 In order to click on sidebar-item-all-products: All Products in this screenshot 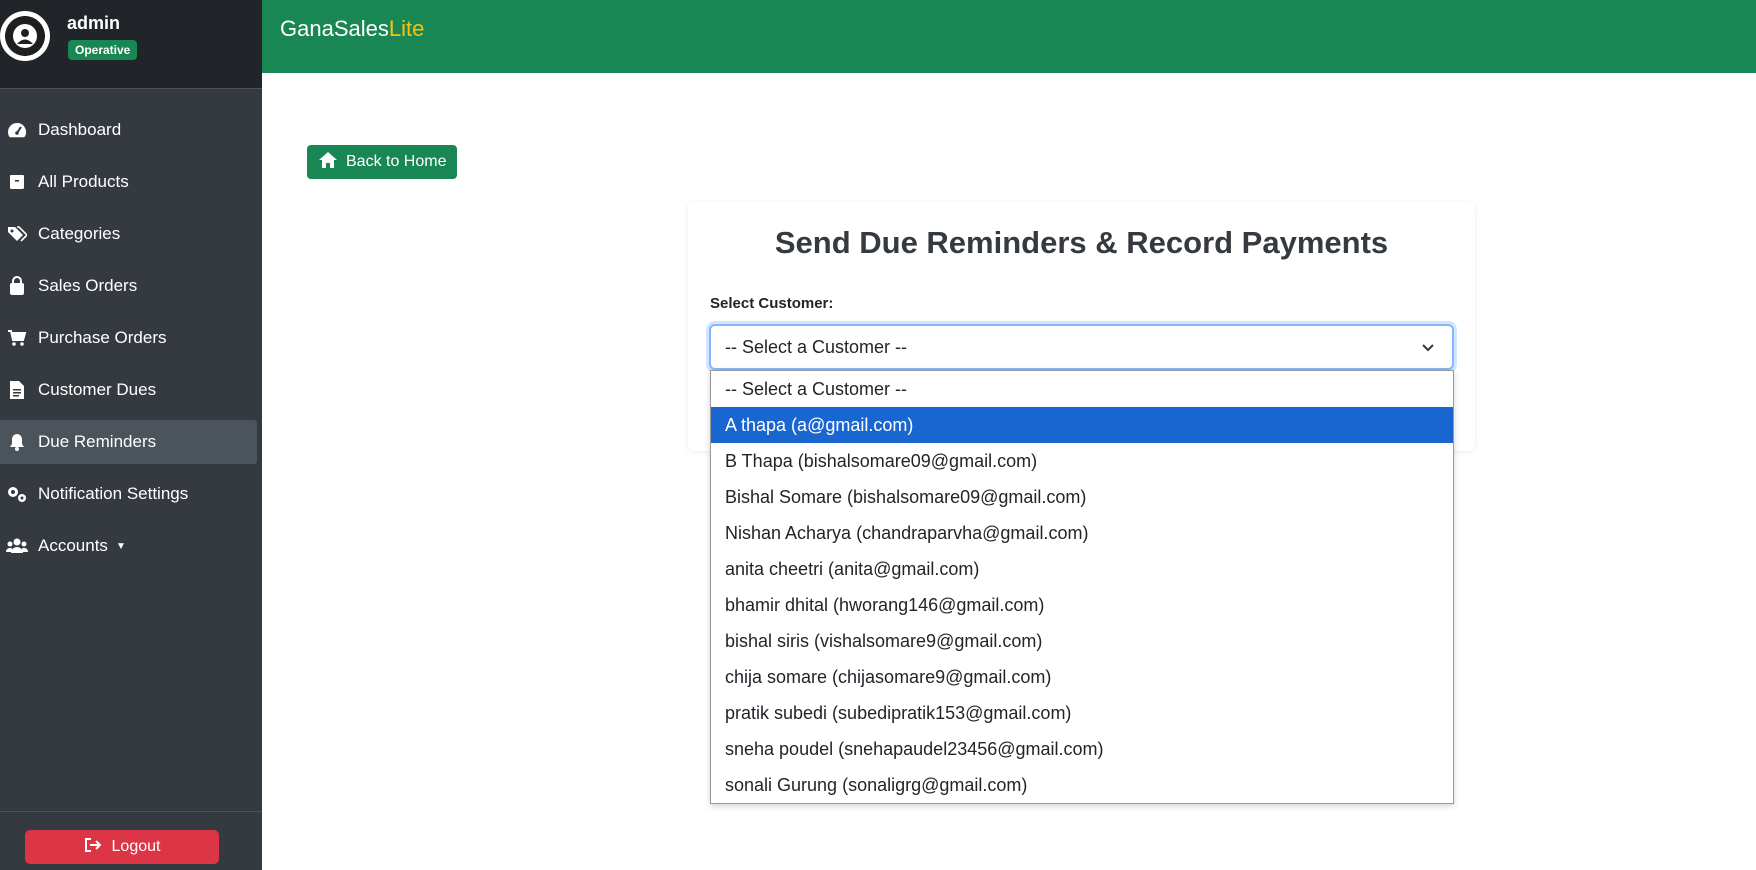, I will do `click(131, 182)`.